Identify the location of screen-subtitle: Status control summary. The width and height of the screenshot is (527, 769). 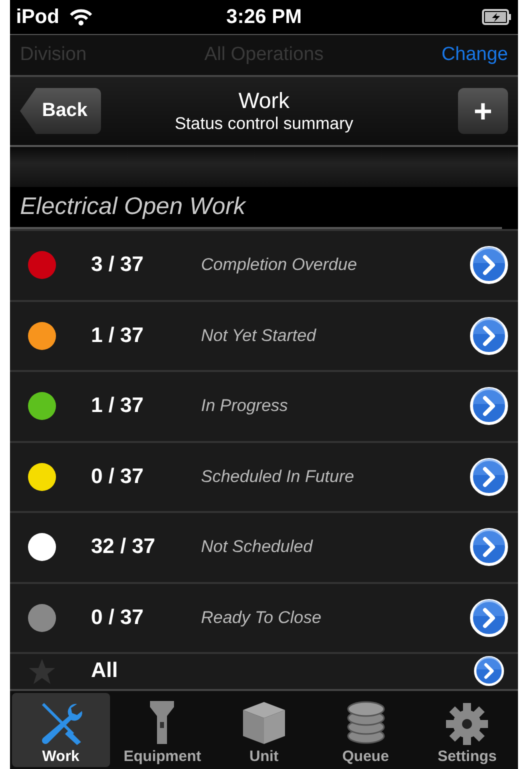
(264, 124).